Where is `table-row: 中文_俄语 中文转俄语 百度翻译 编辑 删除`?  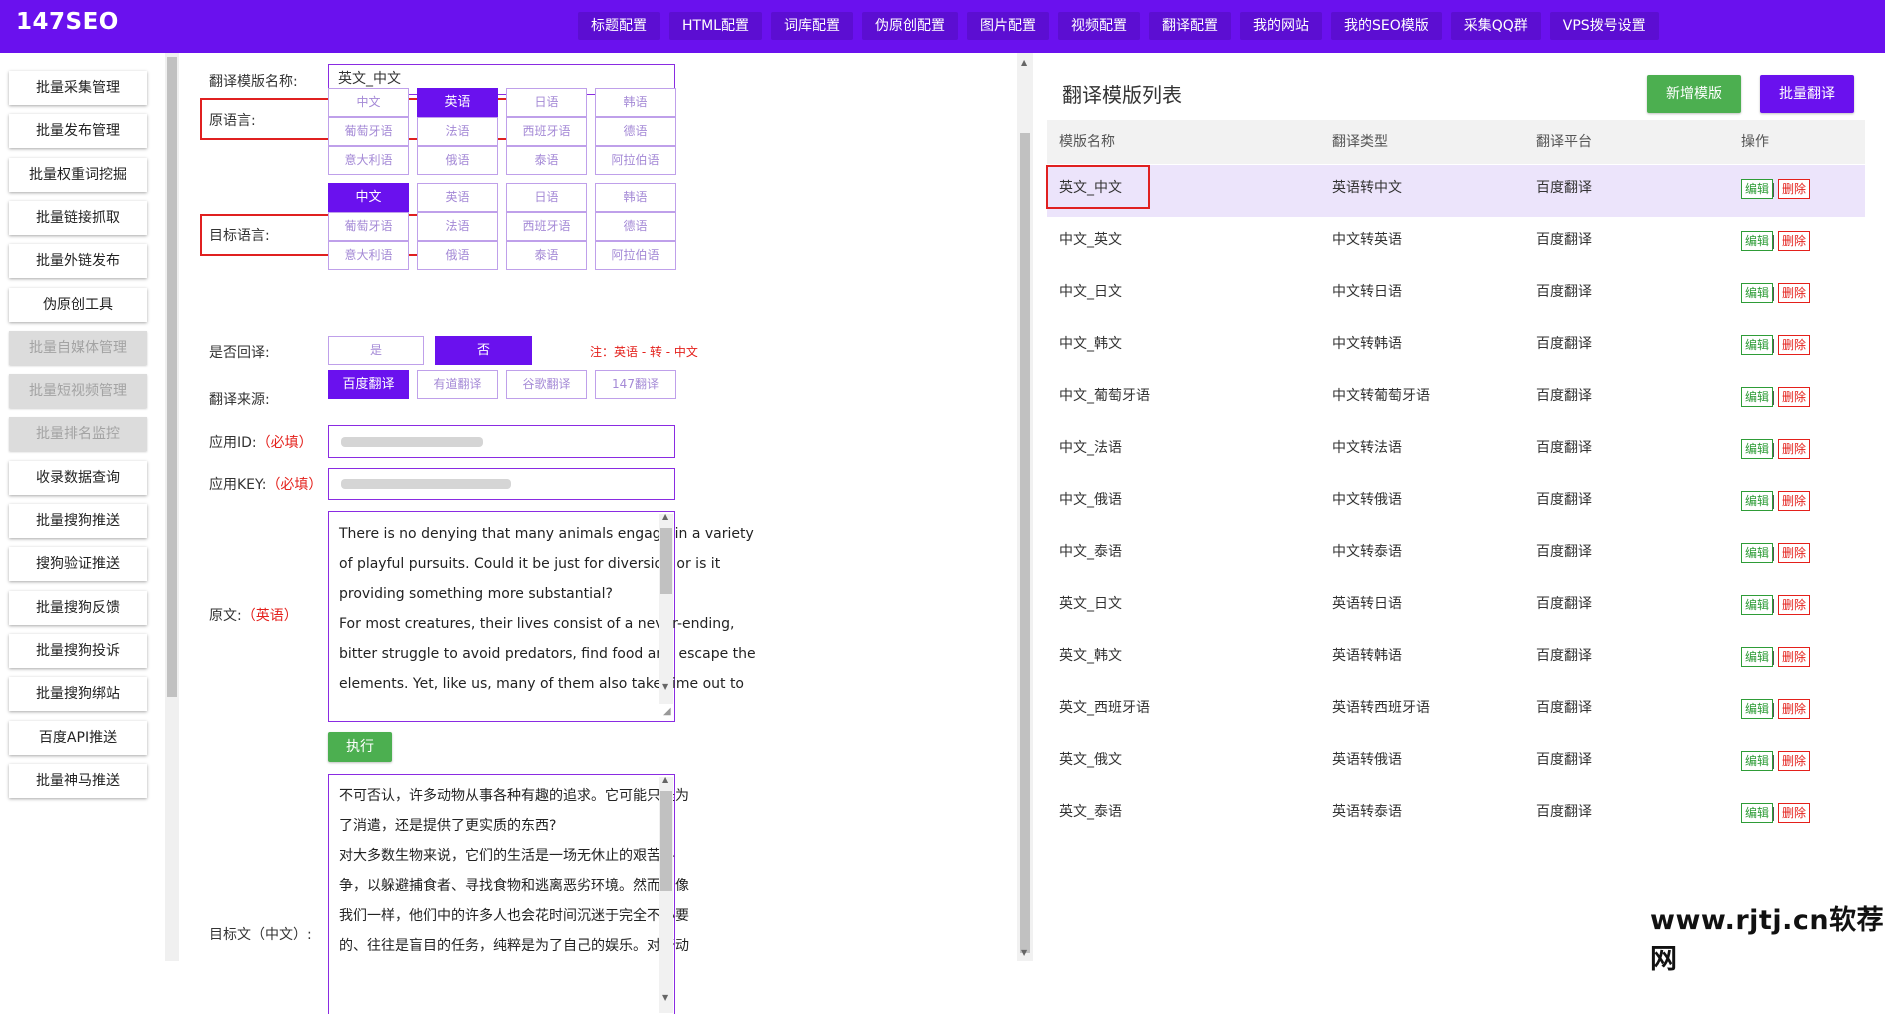 table-row: 中文_俄语 中文转俄语 百度翻译 编辑 删除 is located at coordinates (1456, 503).